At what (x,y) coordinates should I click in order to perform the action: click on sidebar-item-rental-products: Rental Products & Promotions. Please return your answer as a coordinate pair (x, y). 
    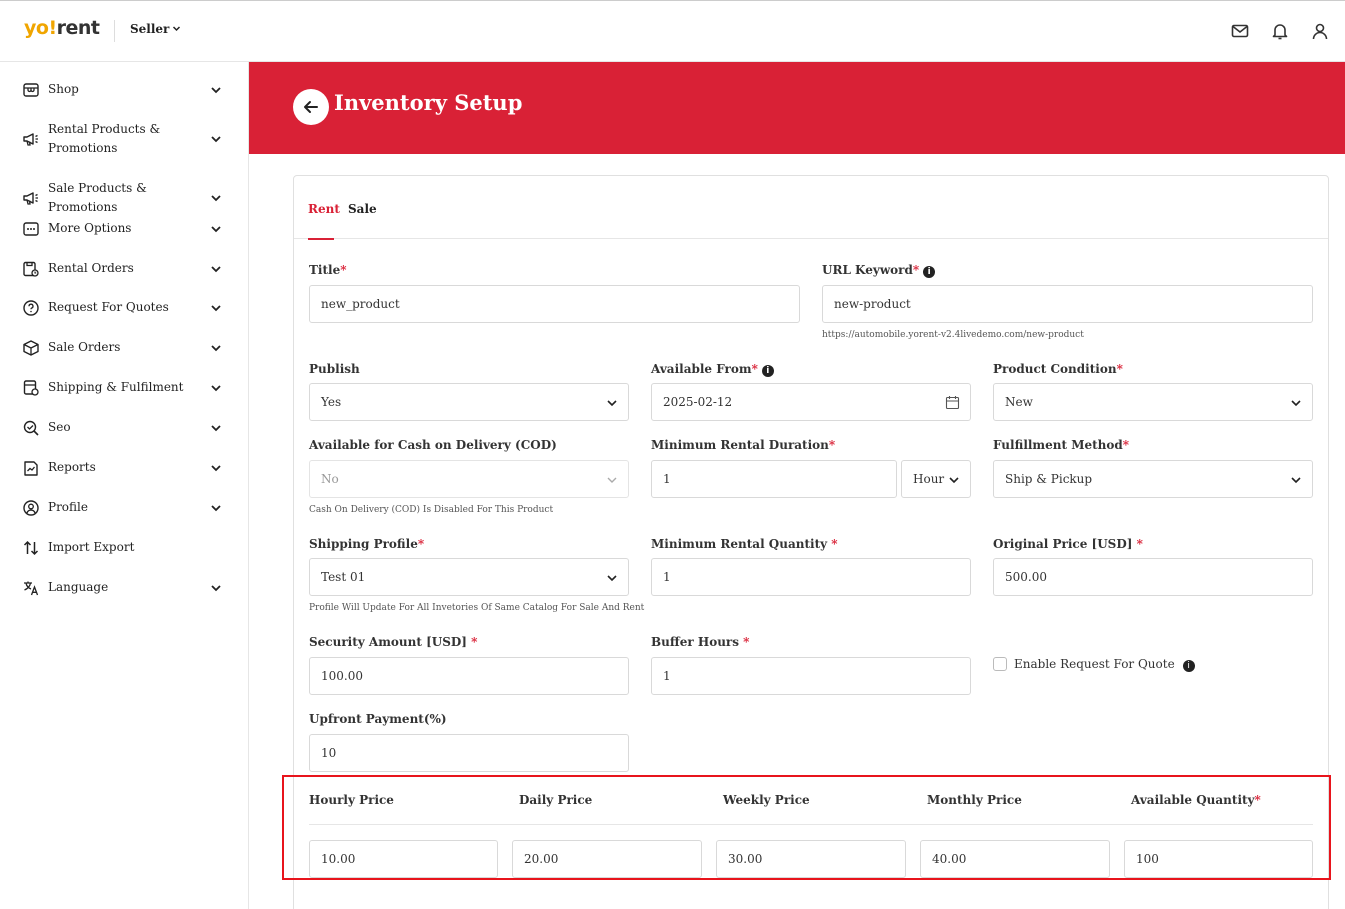
    Looking at the image, I should click on (122, 139).